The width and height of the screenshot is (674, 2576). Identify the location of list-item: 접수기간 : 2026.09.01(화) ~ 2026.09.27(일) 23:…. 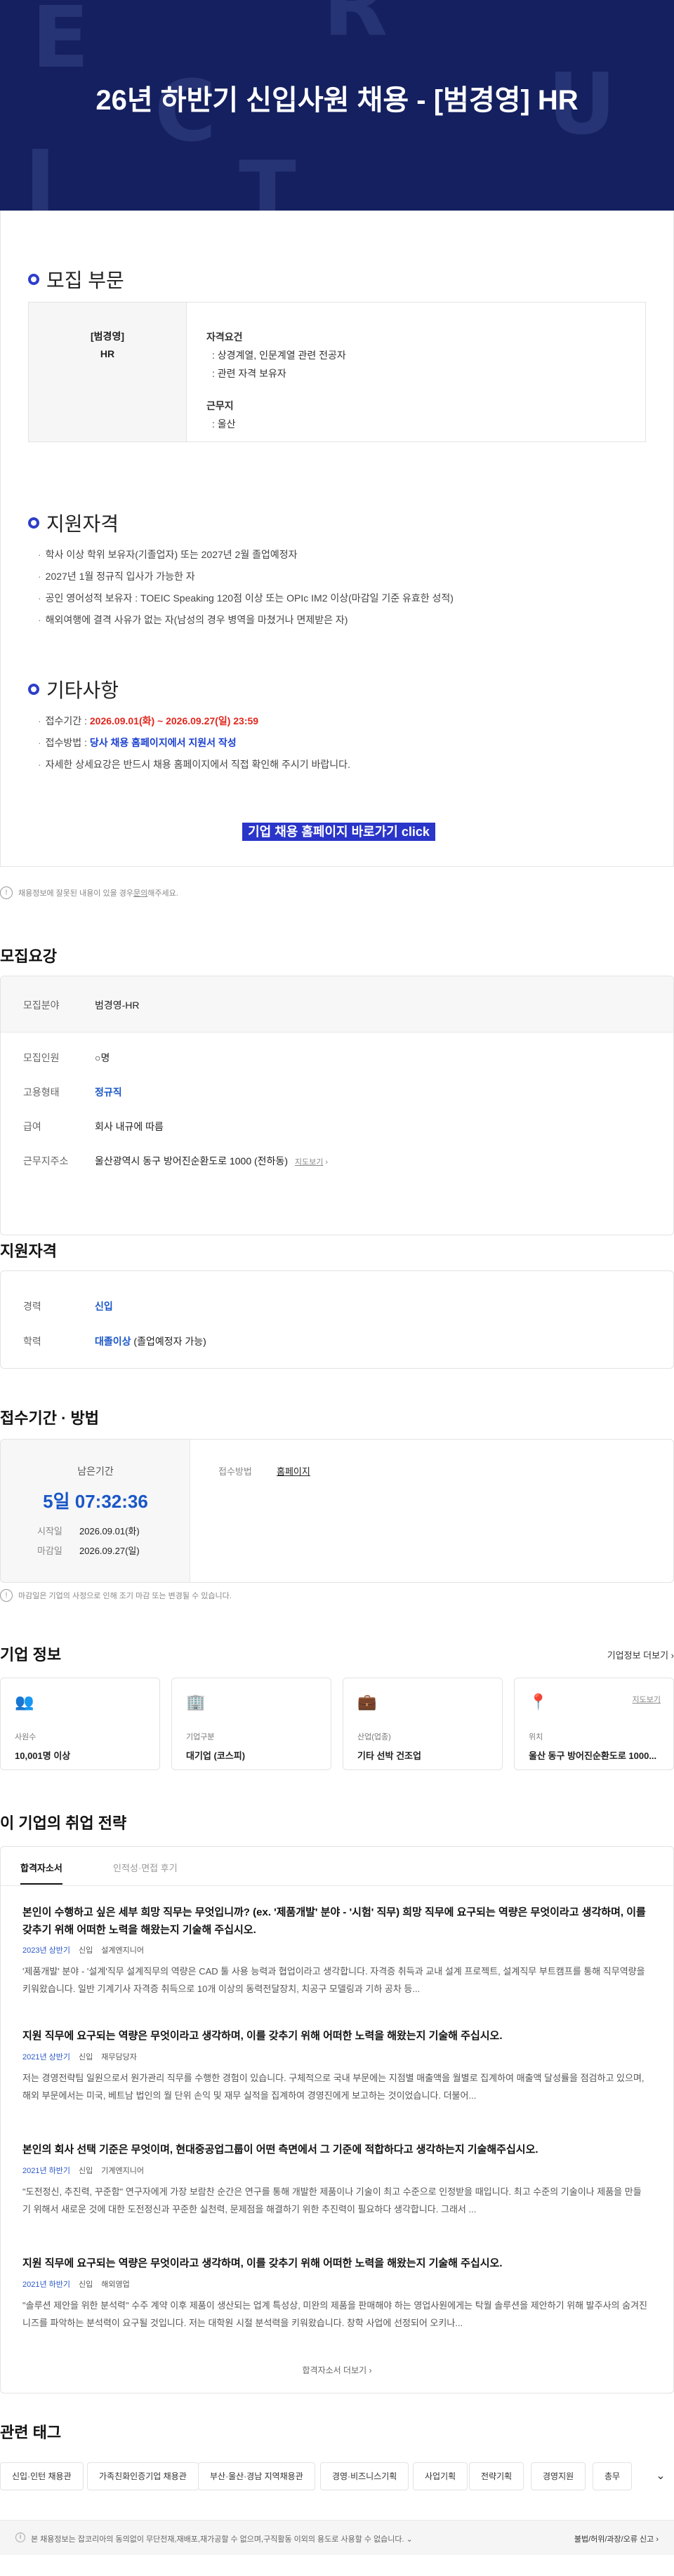
(194, 721).